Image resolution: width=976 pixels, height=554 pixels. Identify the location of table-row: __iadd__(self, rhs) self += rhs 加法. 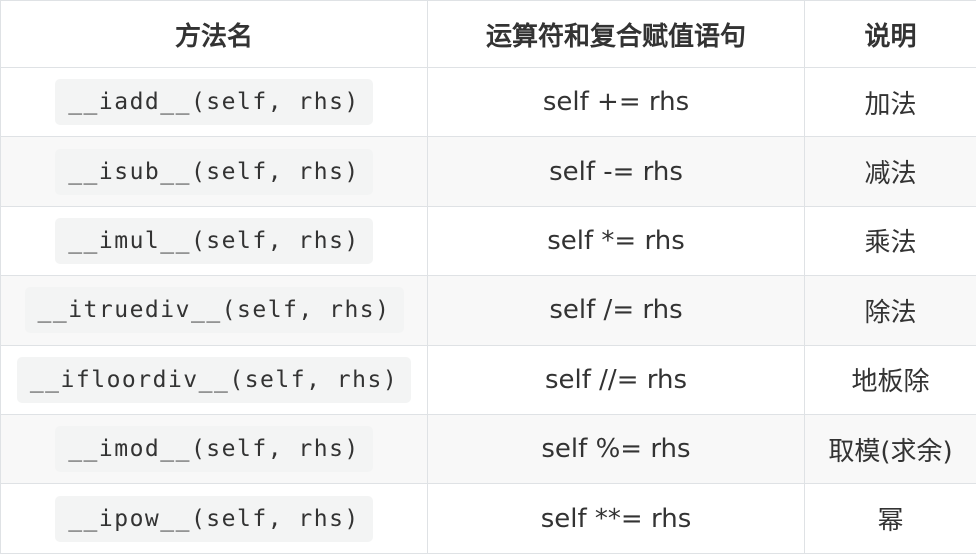
(488, 102).